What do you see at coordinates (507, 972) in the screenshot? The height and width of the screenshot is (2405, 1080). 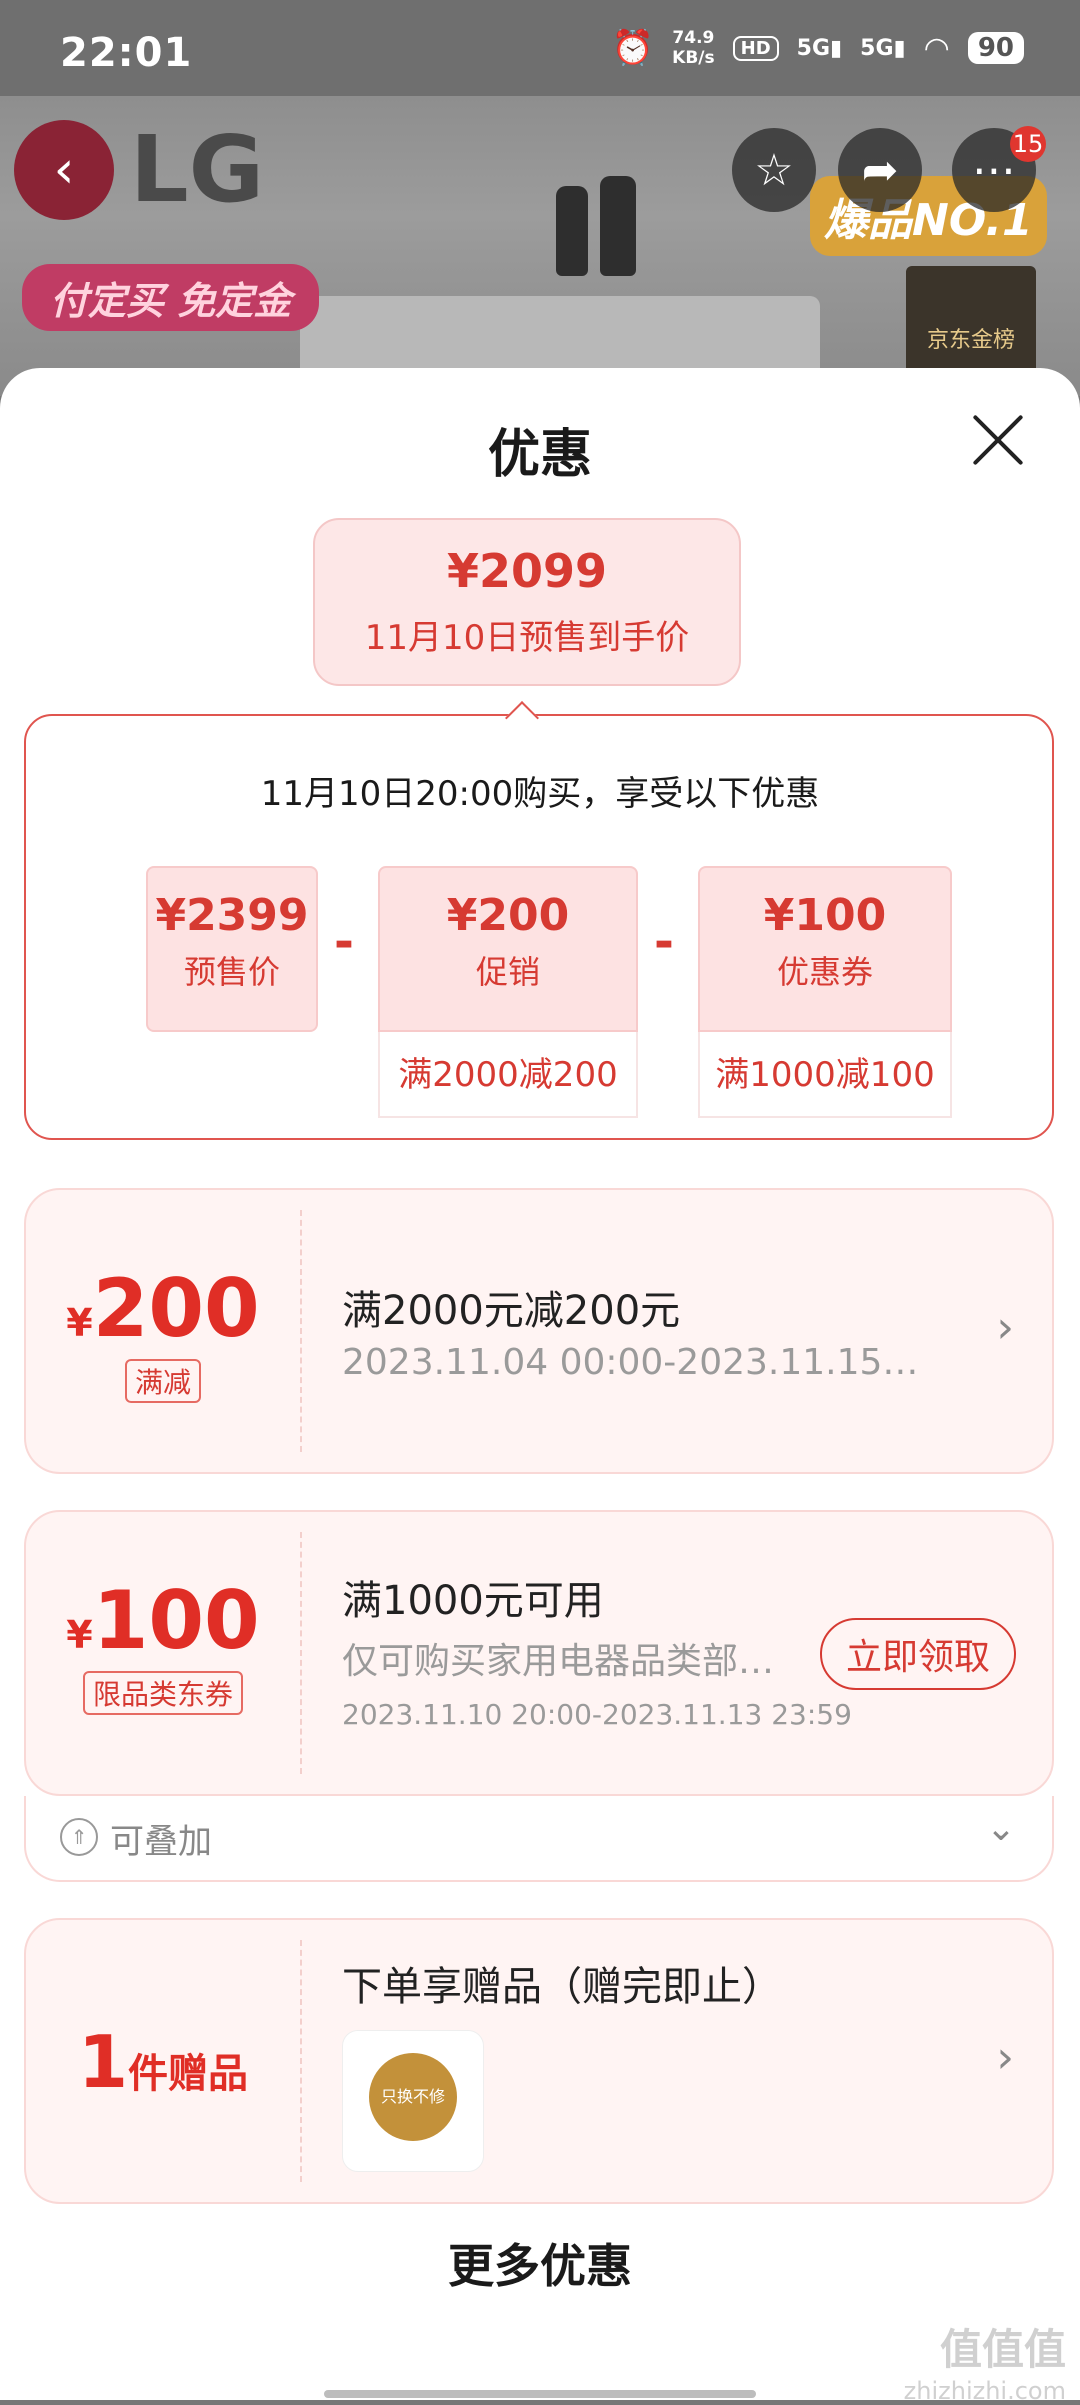 I see `promotion-label: 促销` at bounding box center [507, 972].